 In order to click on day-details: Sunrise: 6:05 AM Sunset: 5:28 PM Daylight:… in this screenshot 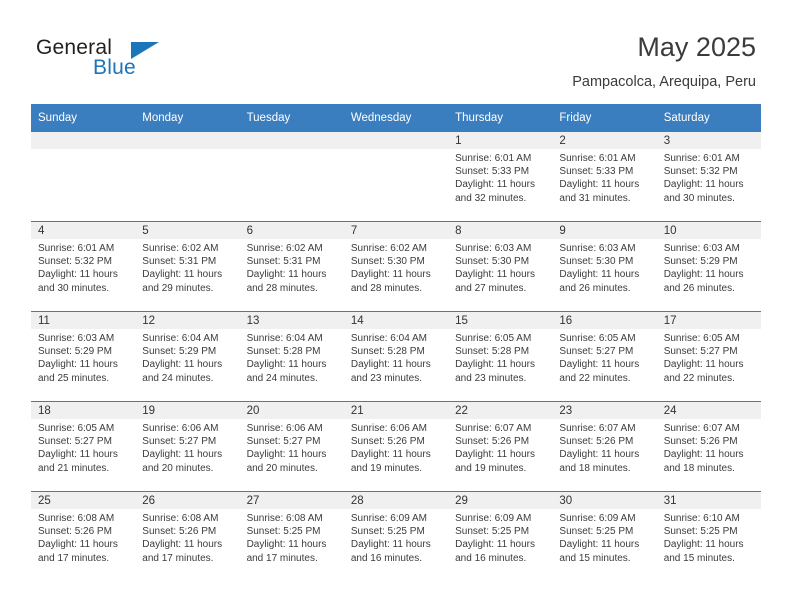, I will do `click(500, 357)`.